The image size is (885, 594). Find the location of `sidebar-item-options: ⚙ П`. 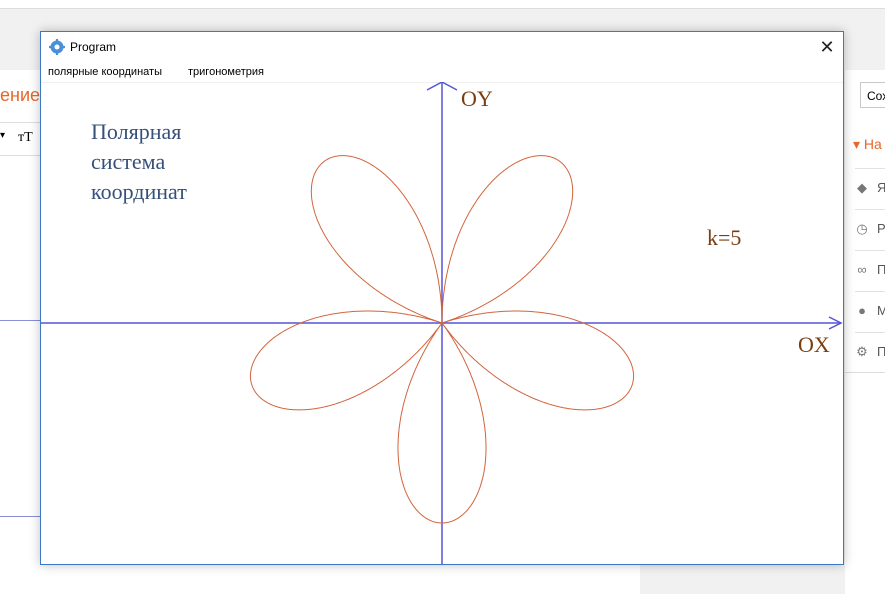

sidebar-item-options: ⚙ П is located at coordinates (870, 353).